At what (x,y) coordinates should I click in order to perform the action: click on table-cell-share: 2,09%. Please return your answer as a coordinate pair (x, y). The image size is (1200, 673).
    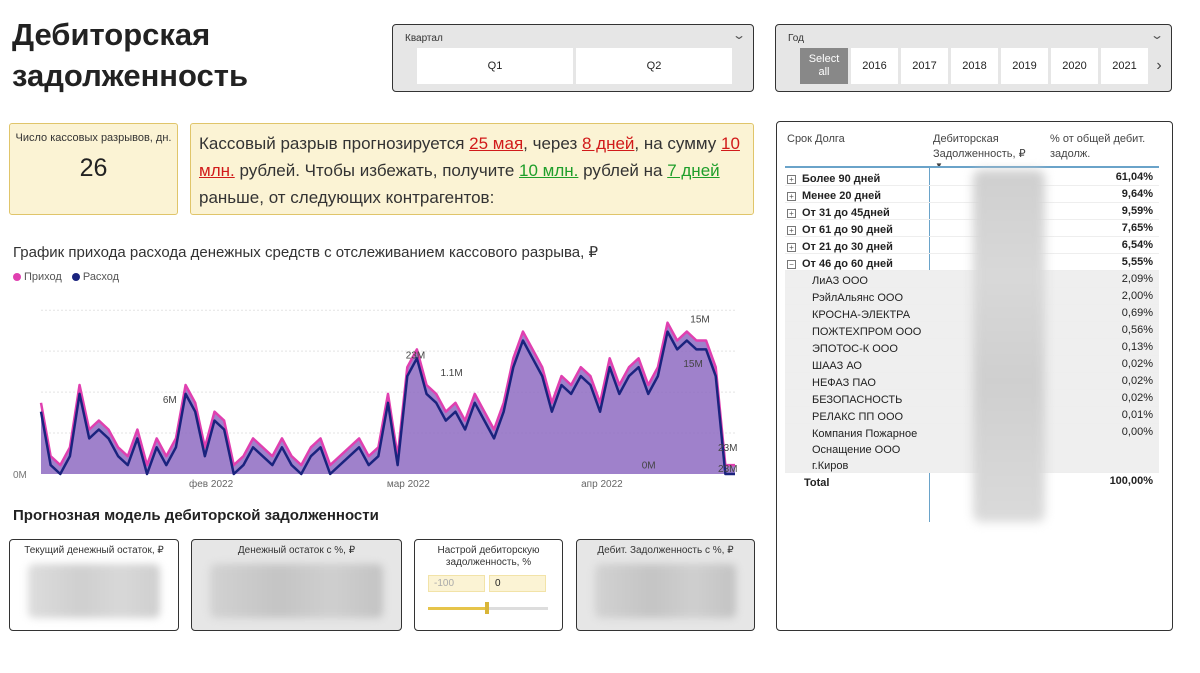
    Looking at the image, I should click on (1137, 279).